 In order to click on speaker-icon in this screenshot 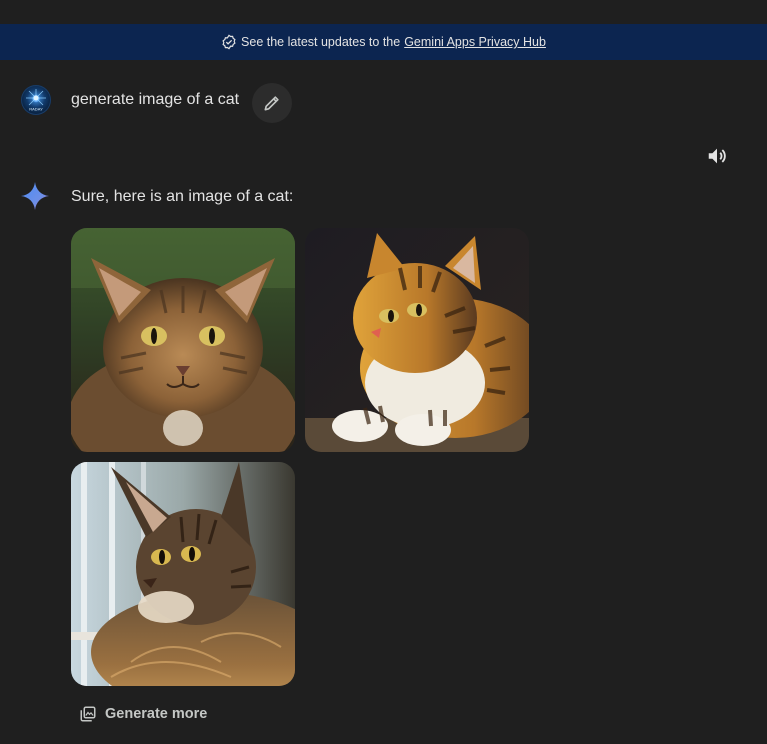, I will do `click(717, 156)`.